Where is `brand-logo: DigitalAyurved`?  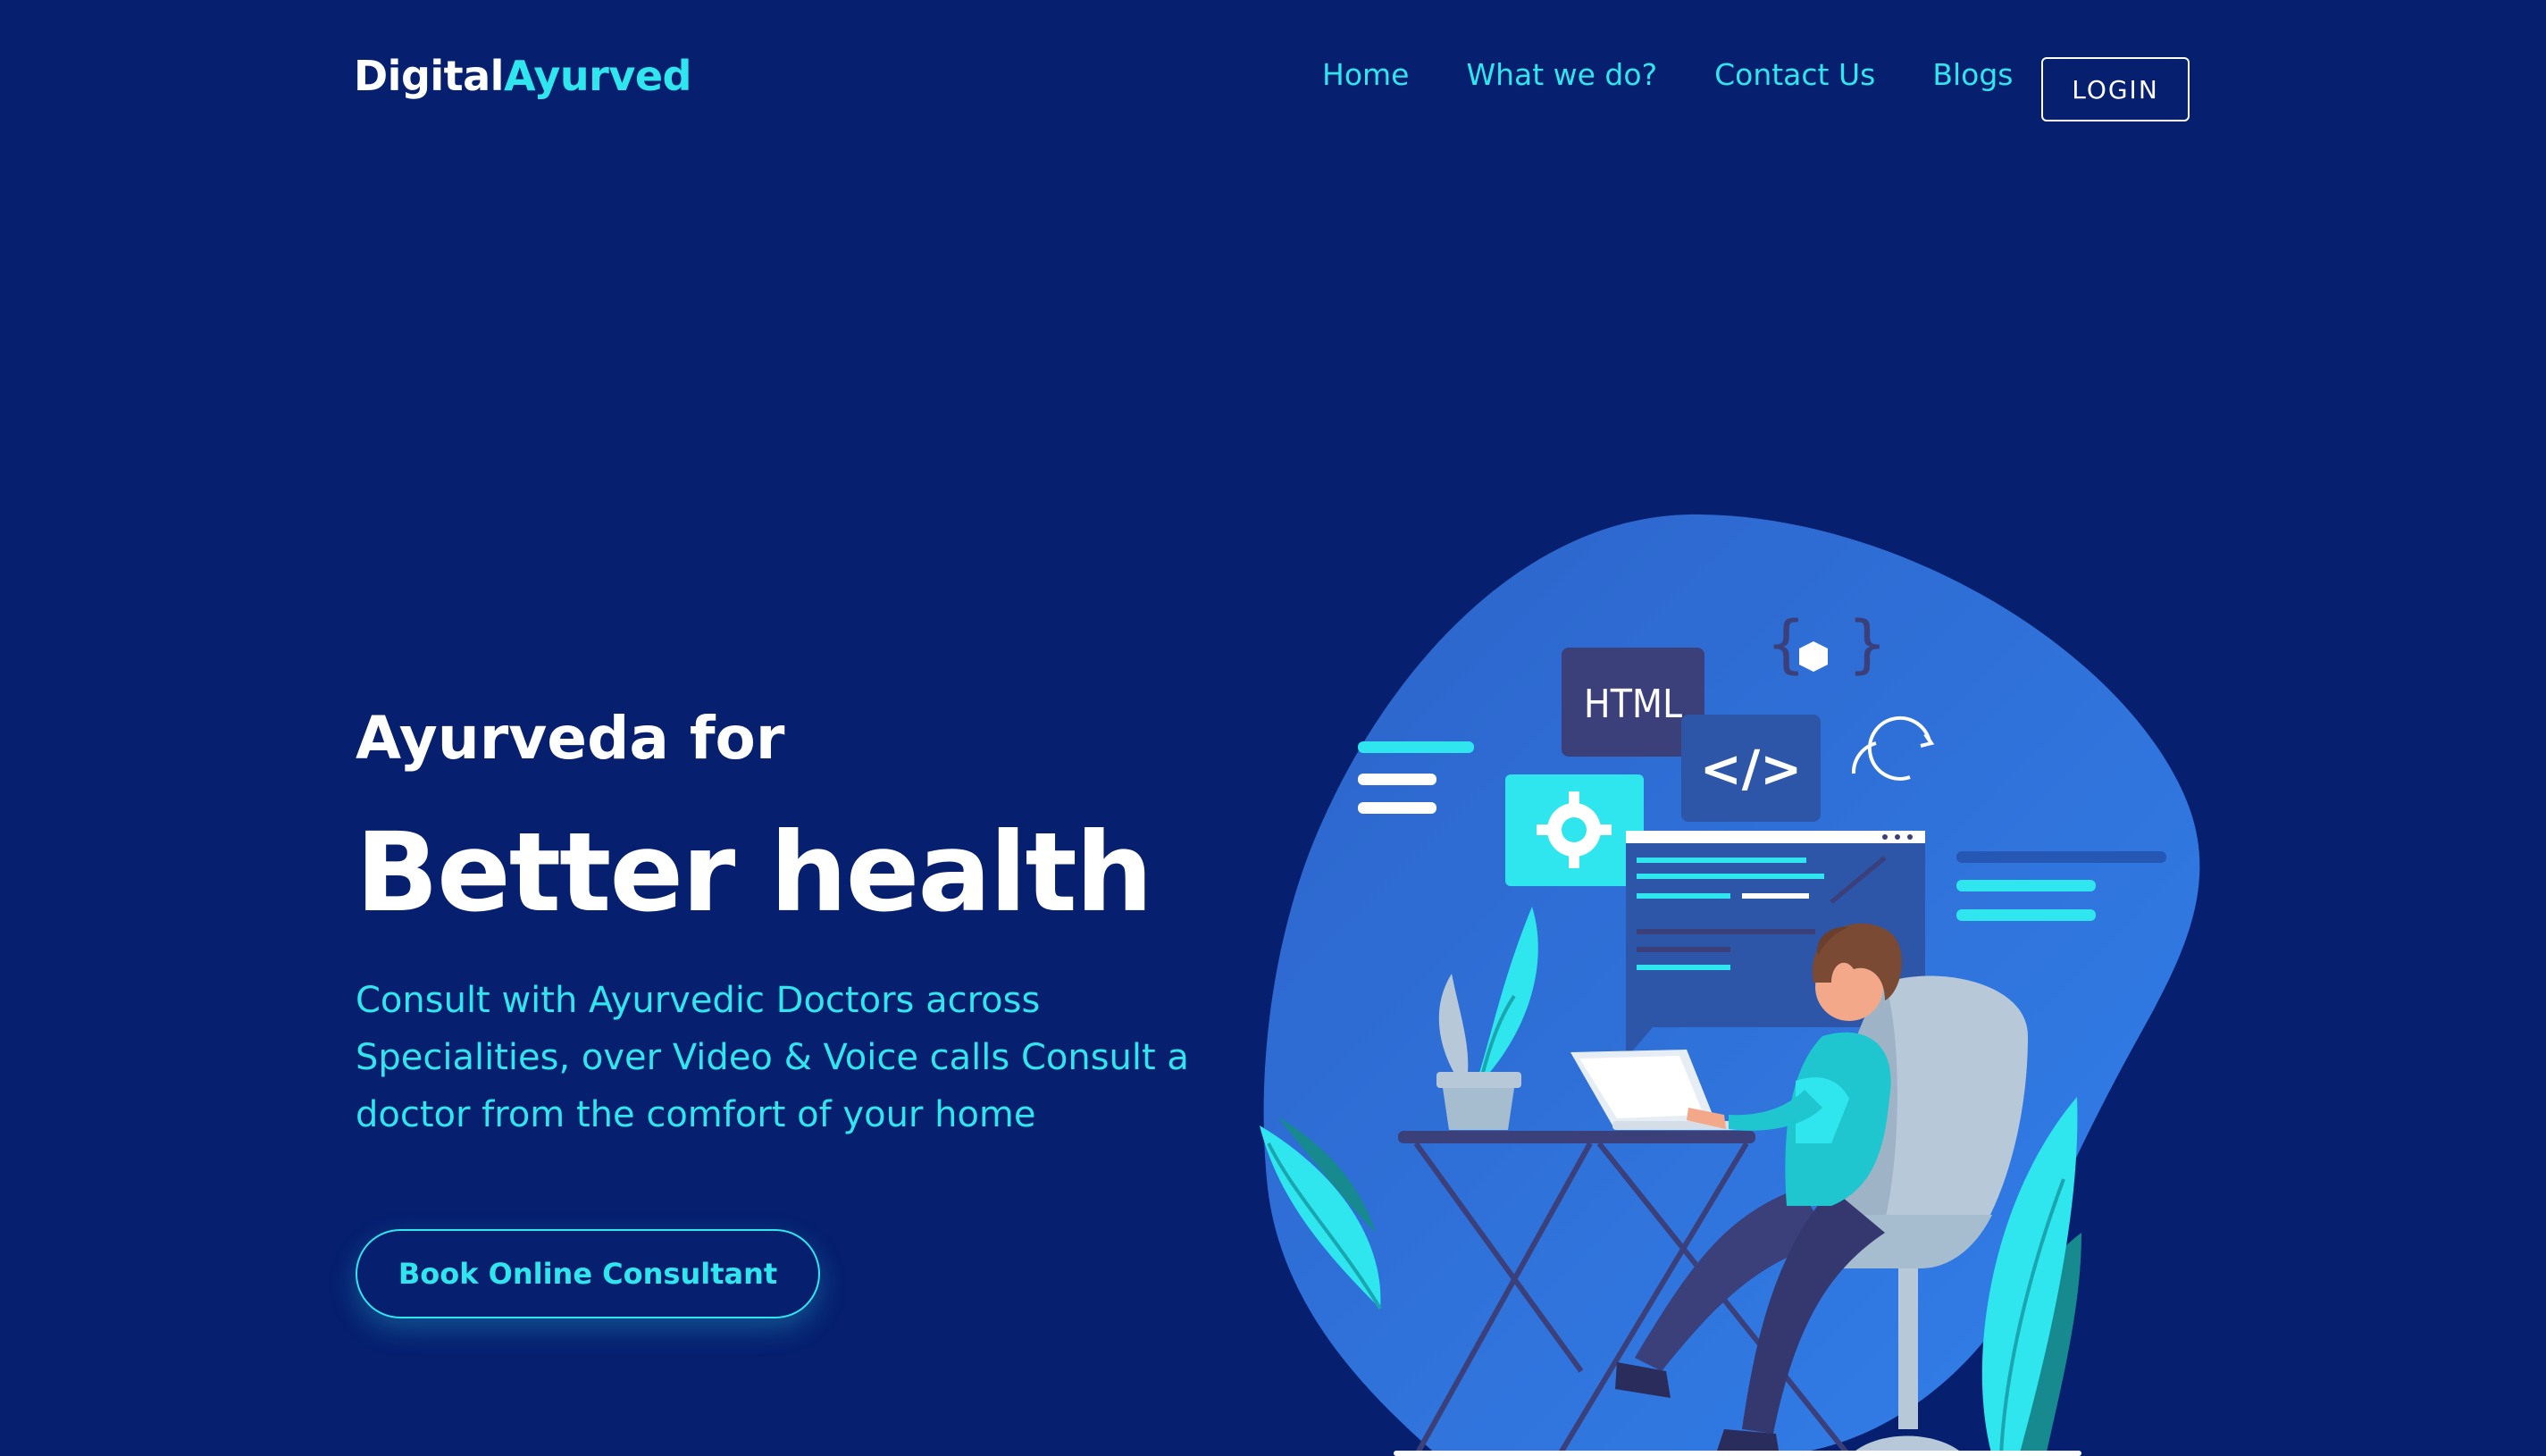 brand-logo: DigitalAyurved is located at coordinates (522, 76).